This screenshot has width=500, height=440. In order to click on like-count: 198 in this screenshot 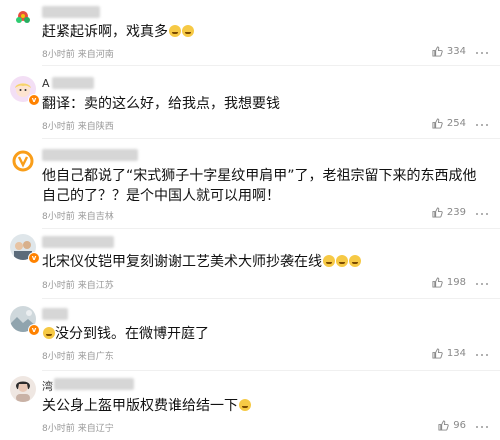, I will do `click(456, 282)`.